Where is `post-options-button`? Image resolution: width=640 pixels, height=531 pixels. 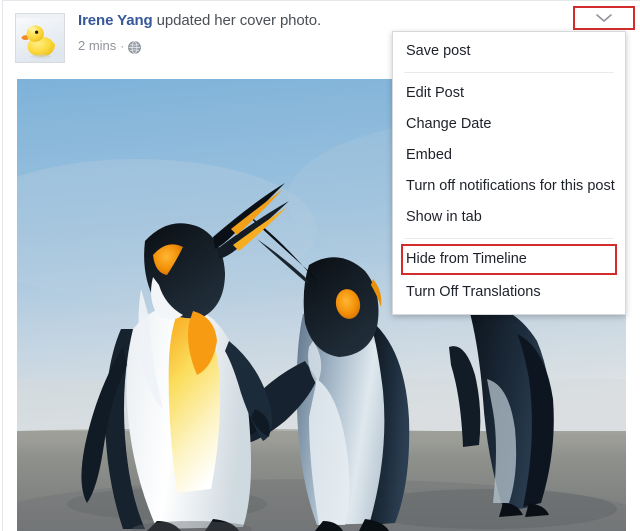
post-options-button is located at coordinates (604, 18).